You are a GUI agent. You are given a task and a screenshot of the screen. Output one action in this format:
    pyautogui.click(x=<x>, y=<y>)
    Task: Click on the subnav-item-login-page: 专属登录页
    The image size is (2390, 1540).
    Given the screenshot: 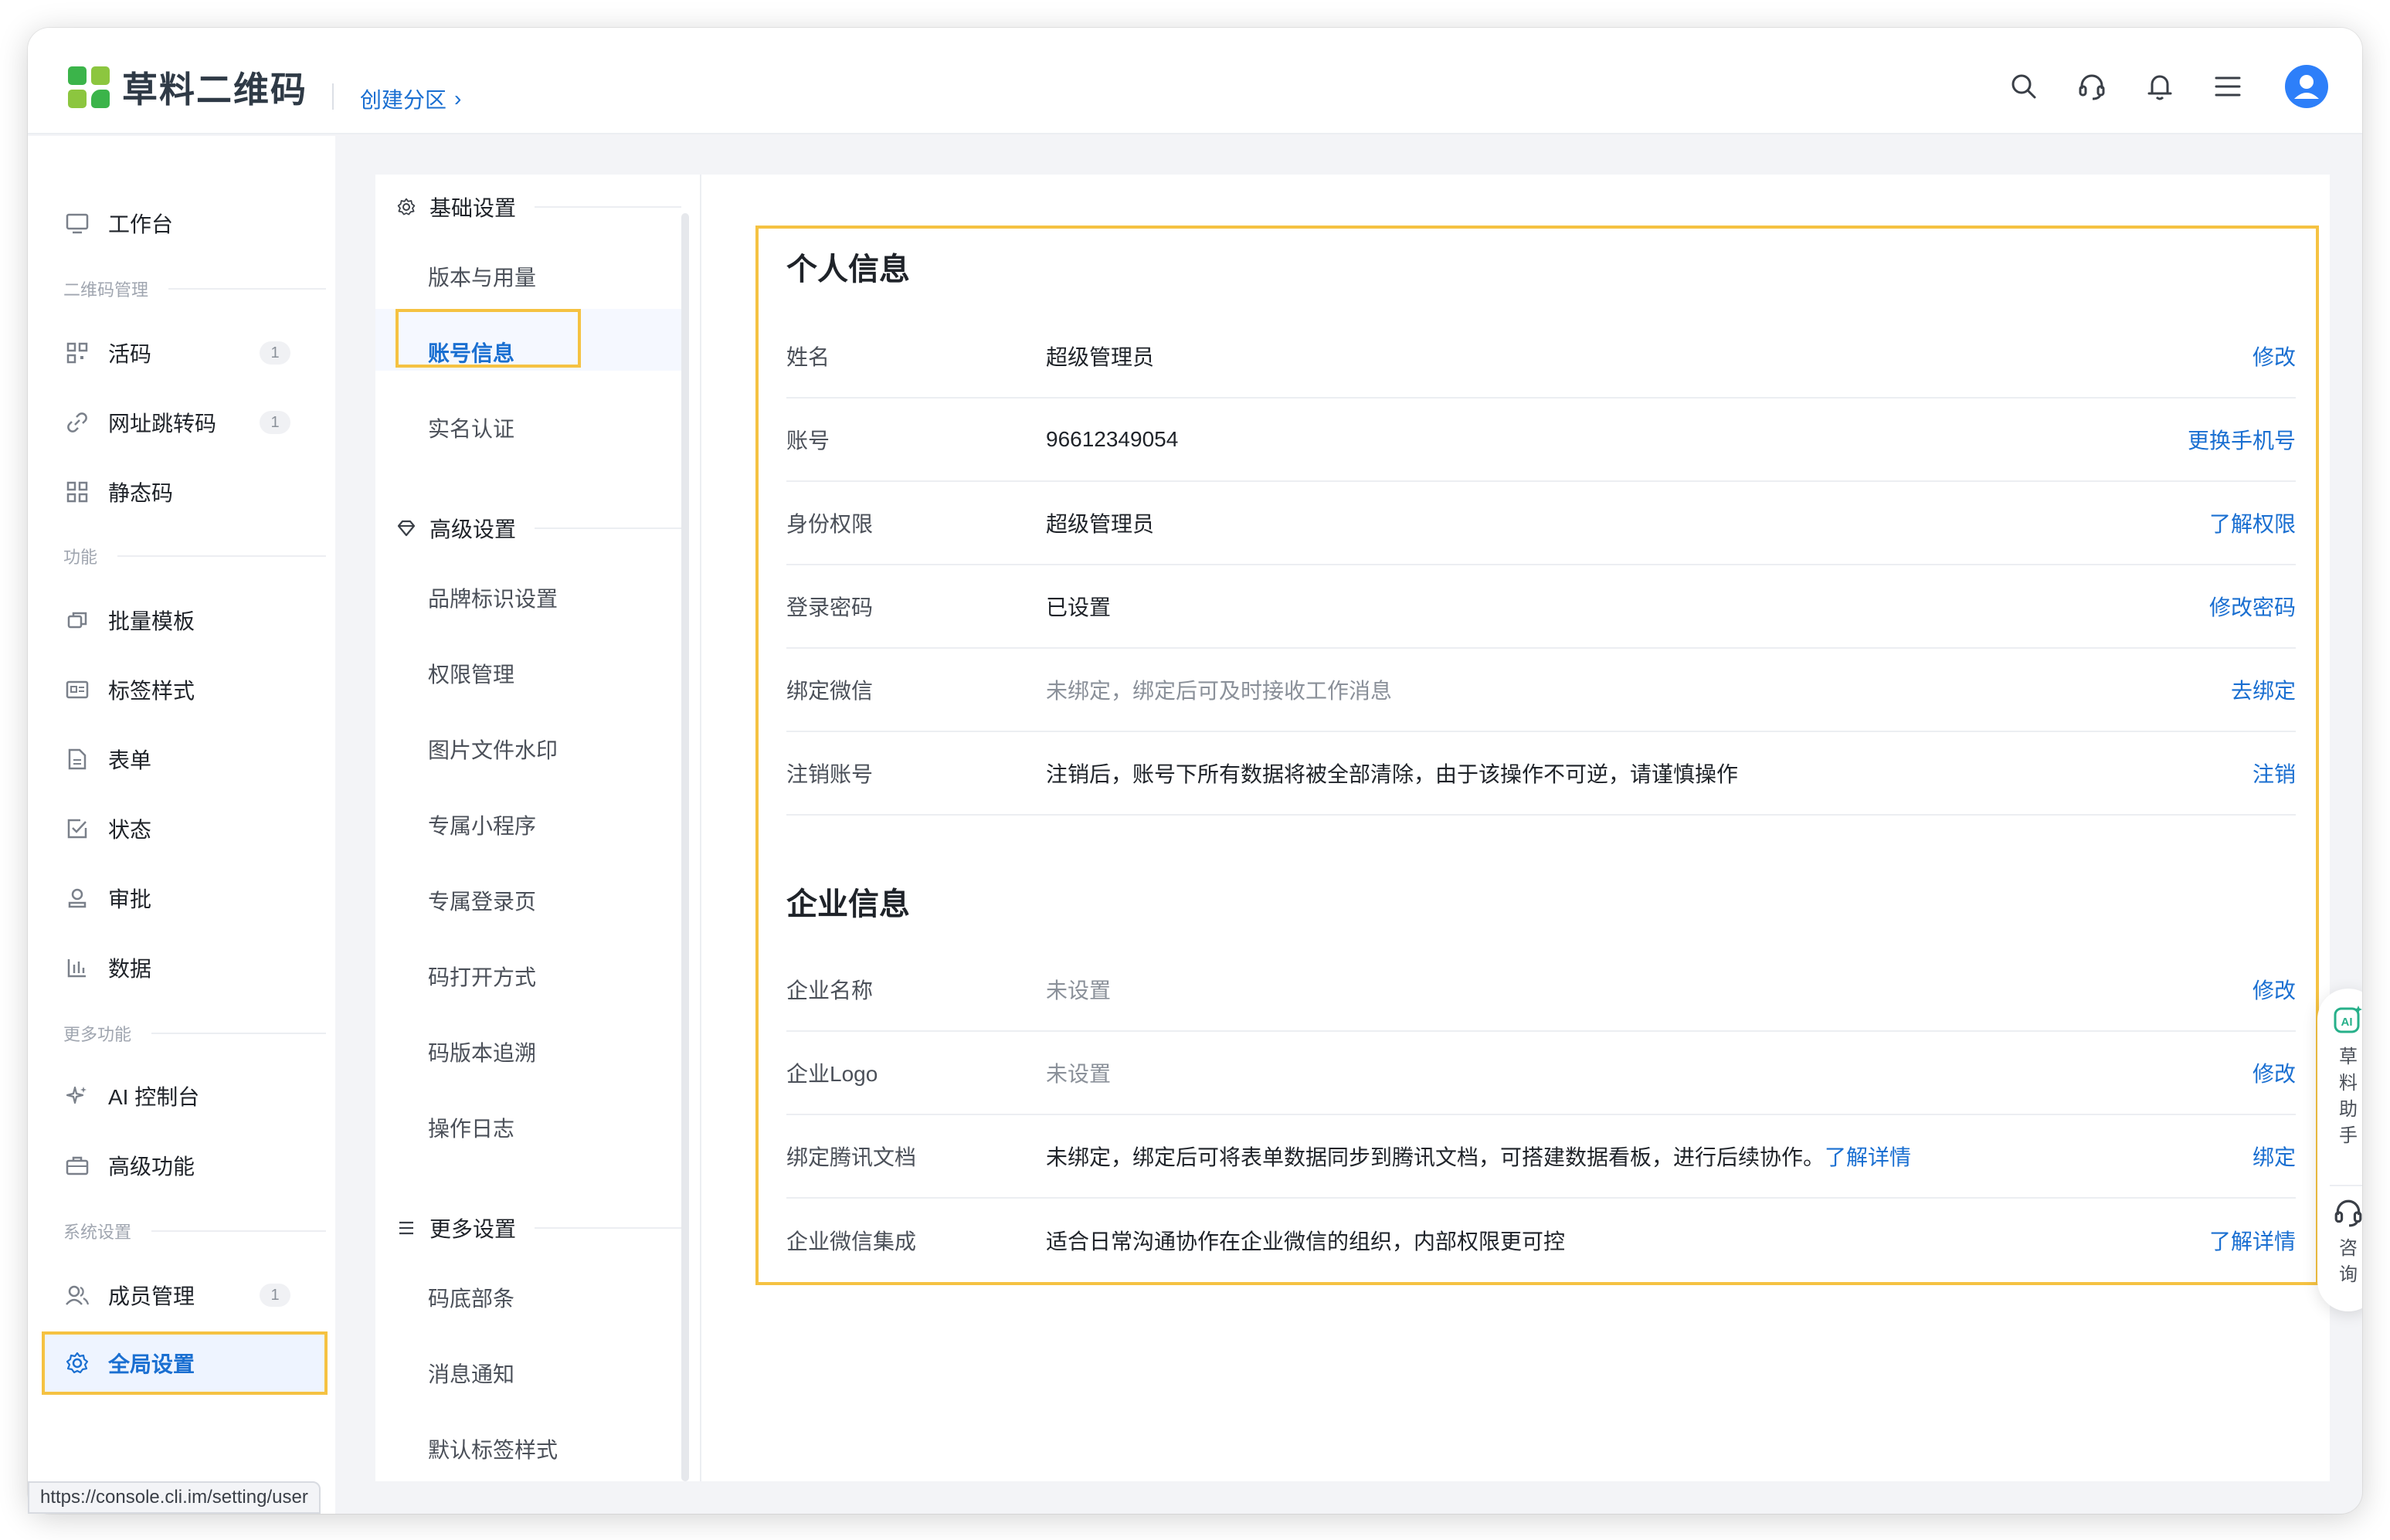 What is the action you would take?
    pyautogui.click(x=482, y=900)
    